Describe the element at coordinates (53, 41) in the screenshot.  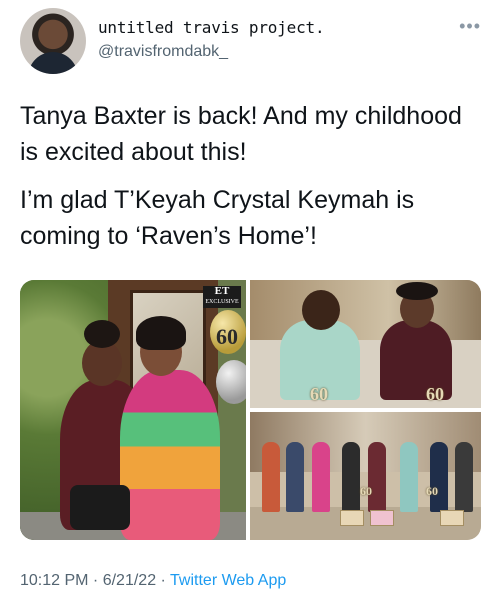
I see `author-avatar` at that location.